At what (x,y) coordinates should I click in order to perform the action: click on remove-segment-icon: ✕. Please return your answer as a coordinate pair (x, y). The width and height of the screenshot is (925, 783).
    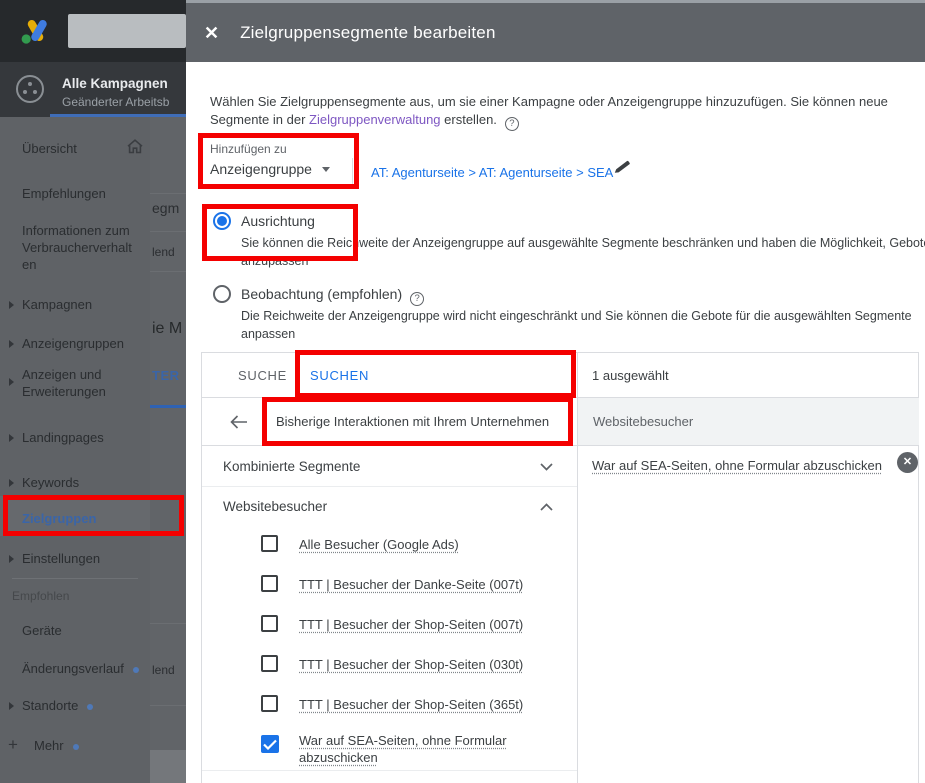
    Looking at the image, I should click on (907, 462).